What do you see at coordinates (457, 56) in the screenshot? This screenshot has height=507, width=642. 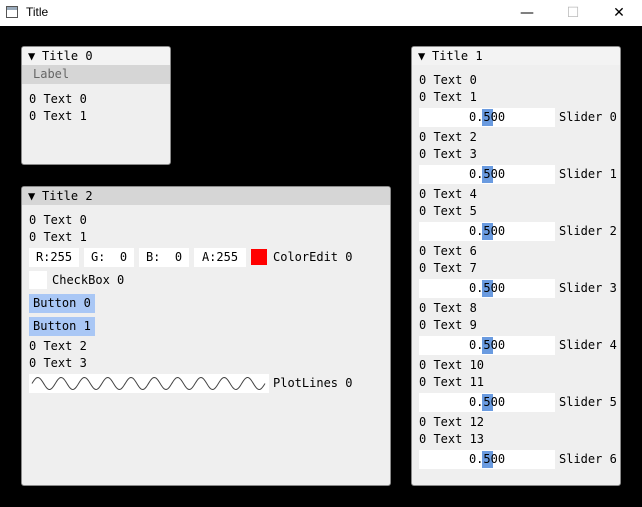 I see `panel-title-text: Title 1` at bounding box center [457, 56].